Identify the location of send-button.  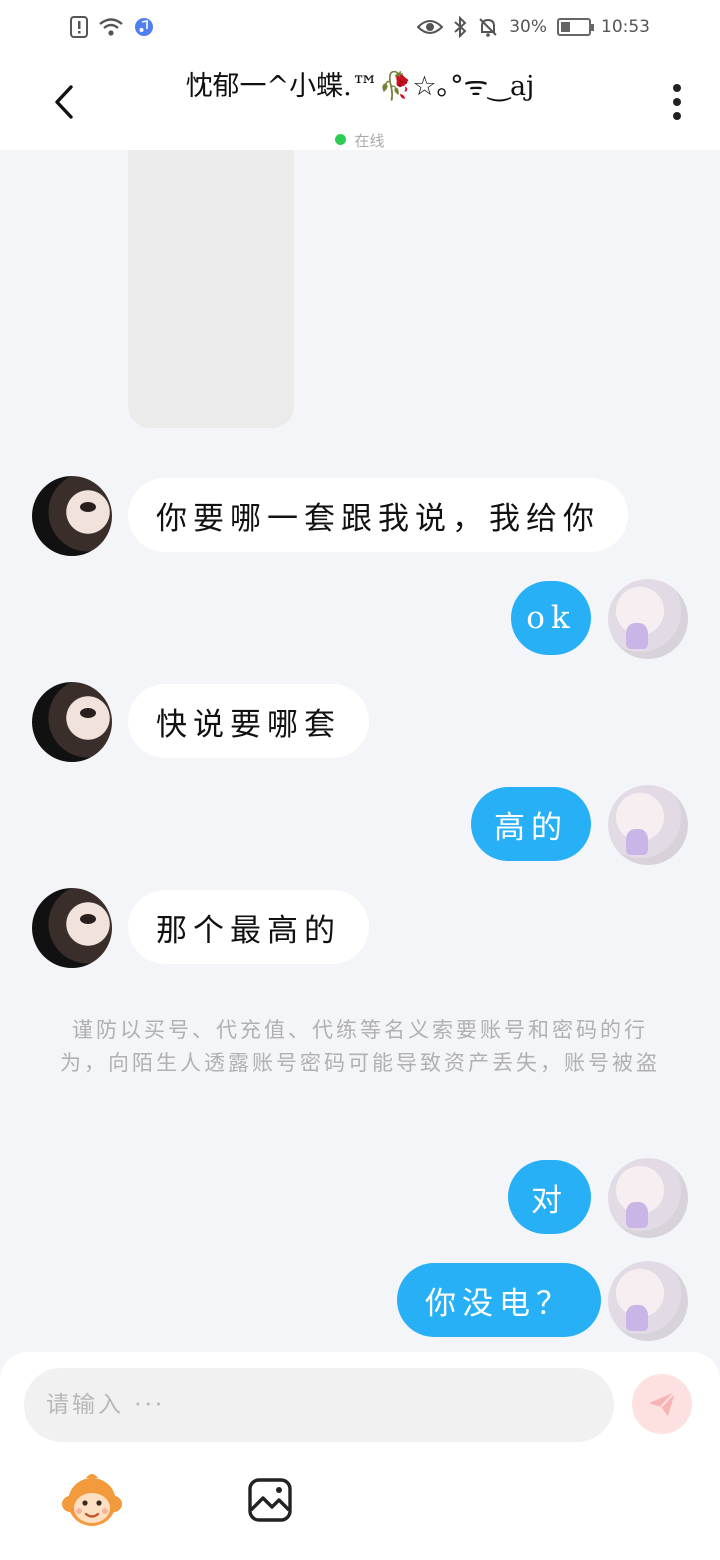
(662, 1404).